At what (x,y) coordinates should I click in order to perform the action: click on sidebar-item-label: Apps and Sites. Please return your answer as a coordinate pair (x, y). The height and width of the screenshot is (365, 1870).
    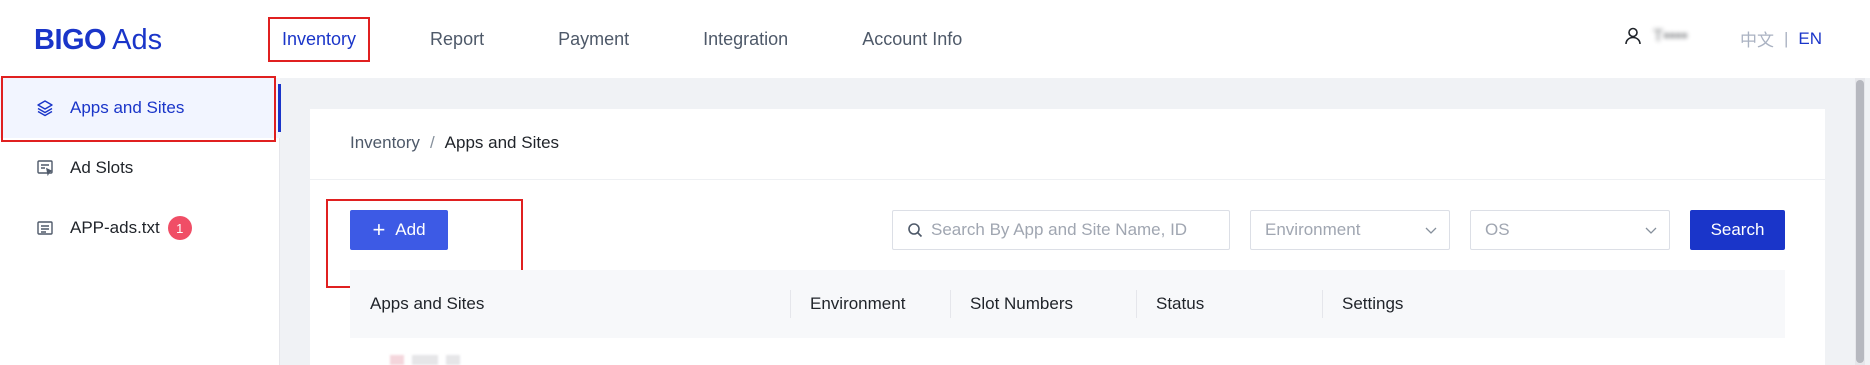
    Looking at the image, I should click on (127, 107).